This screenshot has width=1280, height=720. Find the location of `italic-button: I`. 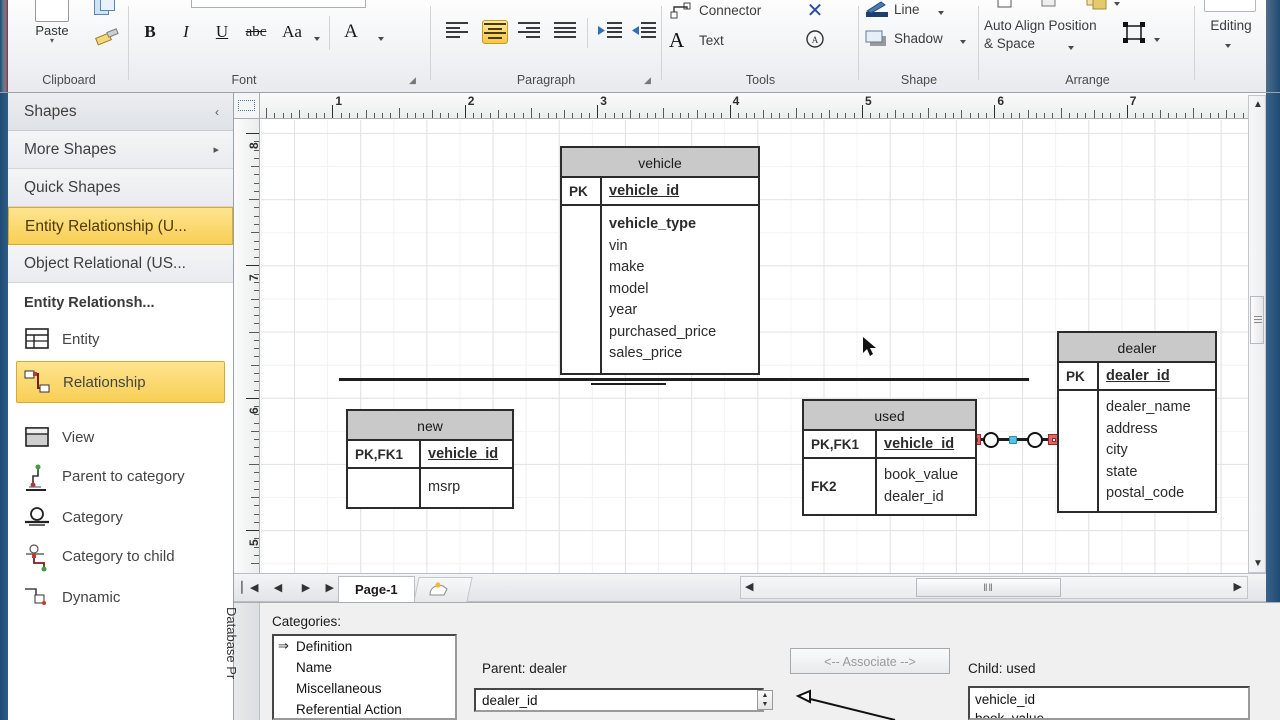

italic-button: I is located at coordinates (186, 32).